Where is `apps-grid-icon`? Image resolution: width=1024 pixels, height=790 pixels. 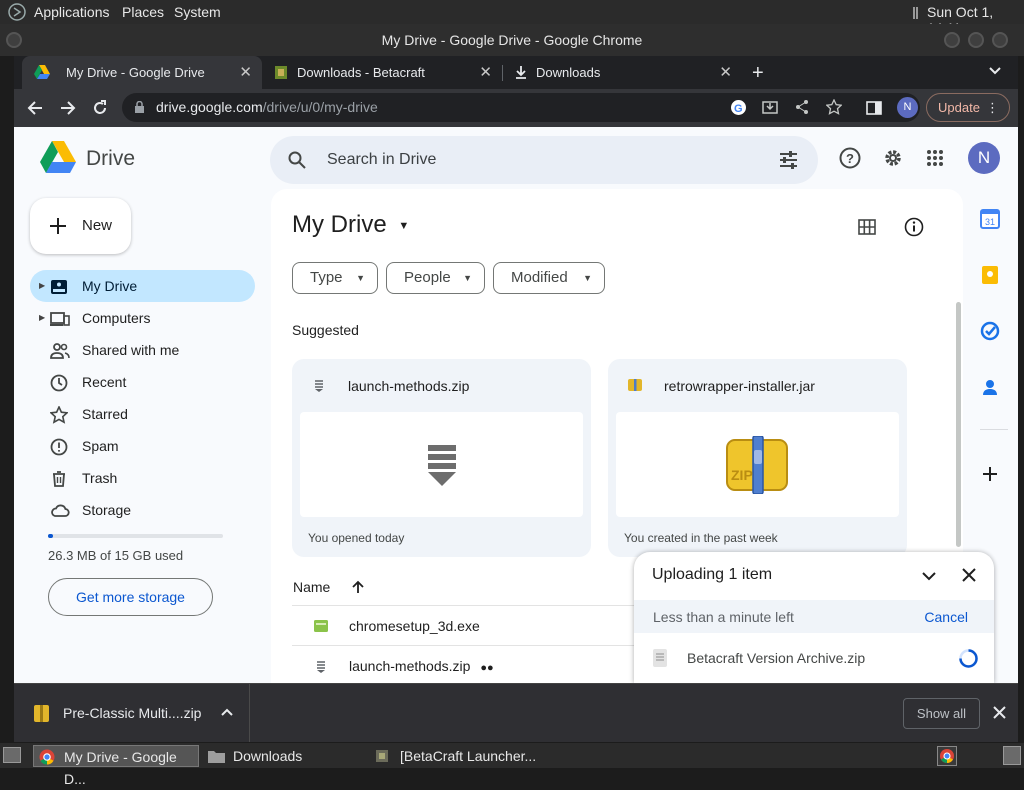 apps-grid-icon is located at coordinates (935, 158).